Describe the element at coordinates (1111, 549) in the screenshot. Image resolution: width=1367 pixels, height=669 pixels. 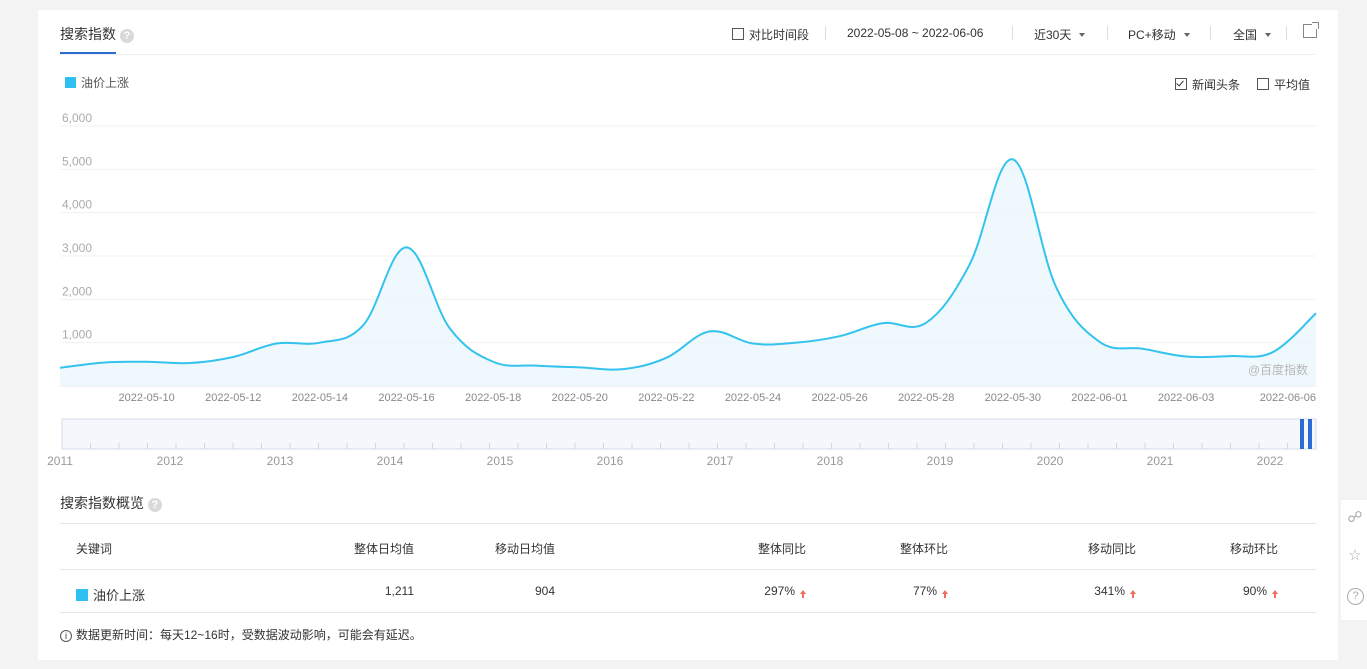
I see `col-mobile-yoy: 移动同比` at that location.